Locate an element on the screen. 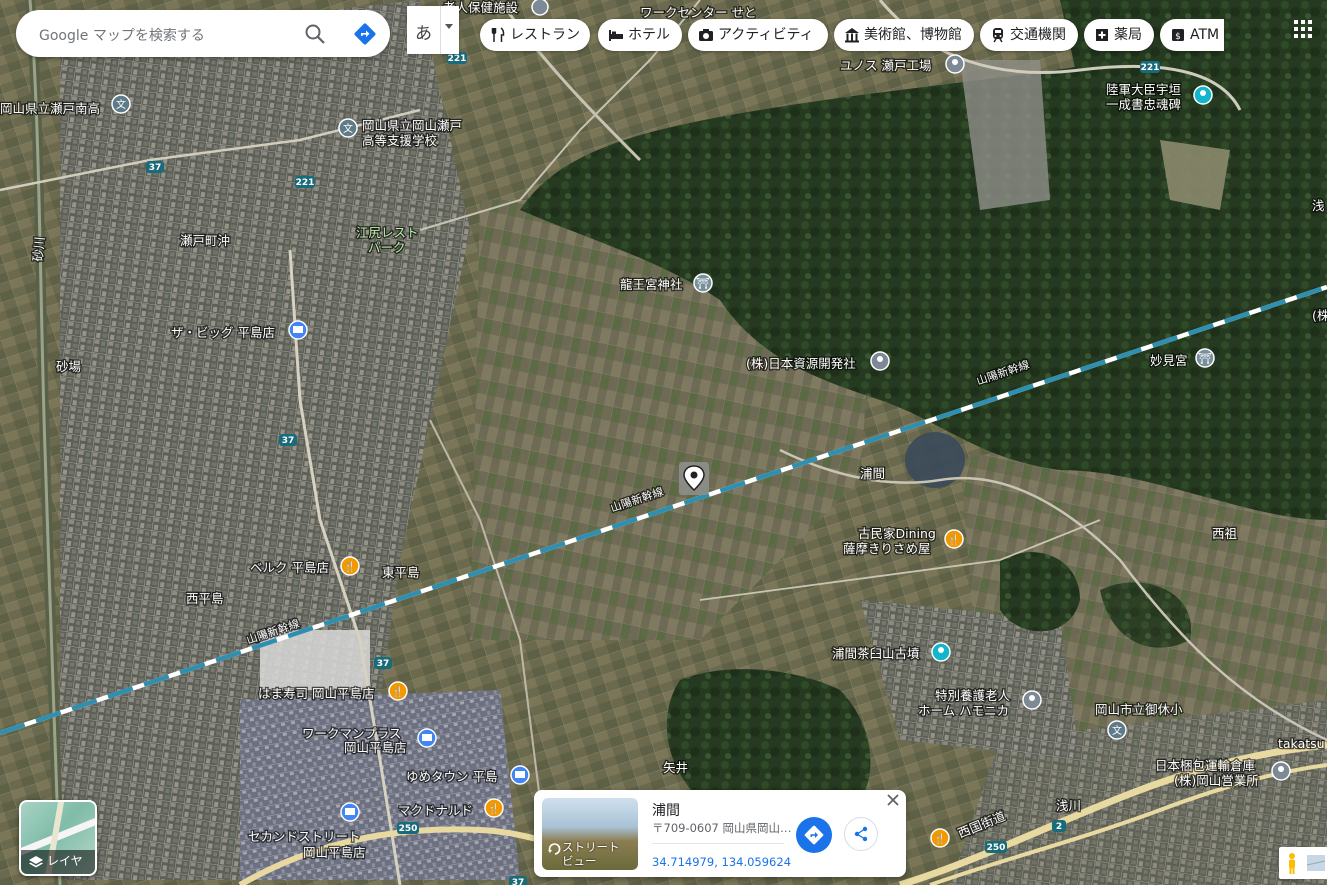 This screenshot has width=1327, height=885. place-label: 浦間 is located at coordinates (872, 473).